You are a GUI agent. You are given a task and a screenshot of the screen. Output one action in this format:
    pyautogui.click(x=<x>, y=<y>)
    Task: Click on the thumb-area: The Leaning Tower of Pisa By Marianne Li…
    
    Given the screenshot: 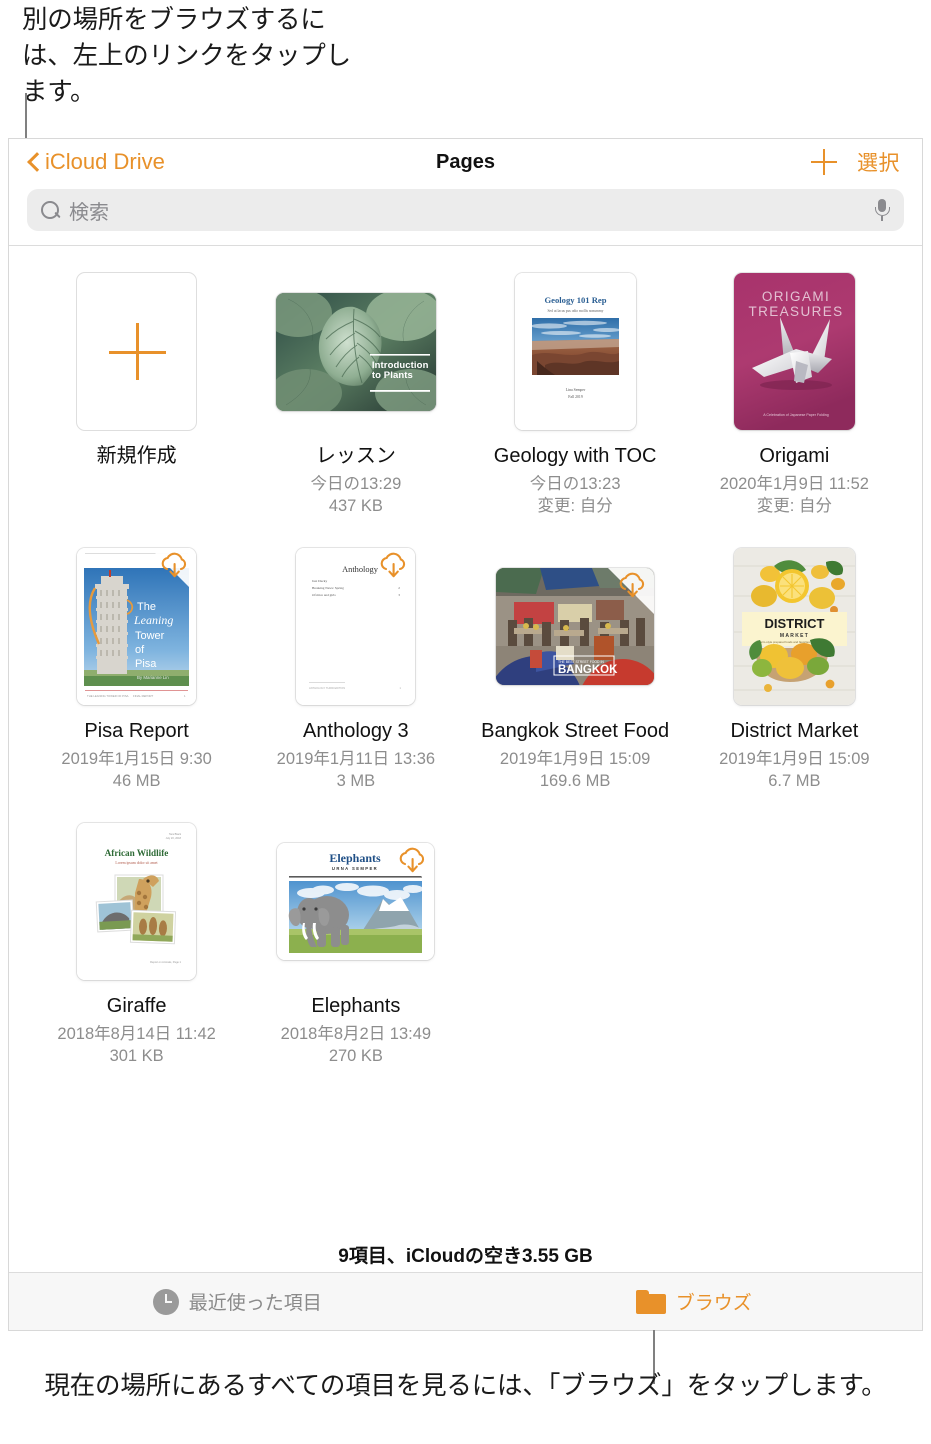 What is the action you would take?
    pyautogui.click(x=137, y=626)
    